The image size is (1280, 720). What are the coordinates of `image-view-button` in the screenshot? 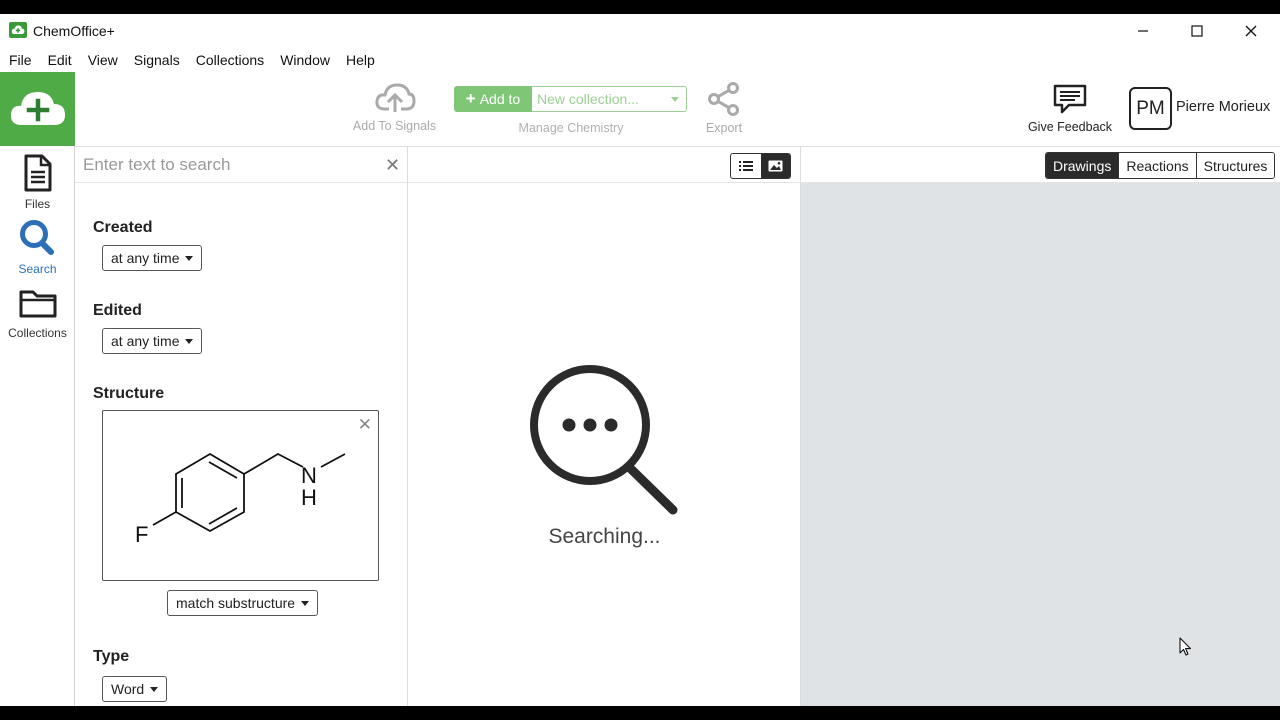 It's located at (775, 166).